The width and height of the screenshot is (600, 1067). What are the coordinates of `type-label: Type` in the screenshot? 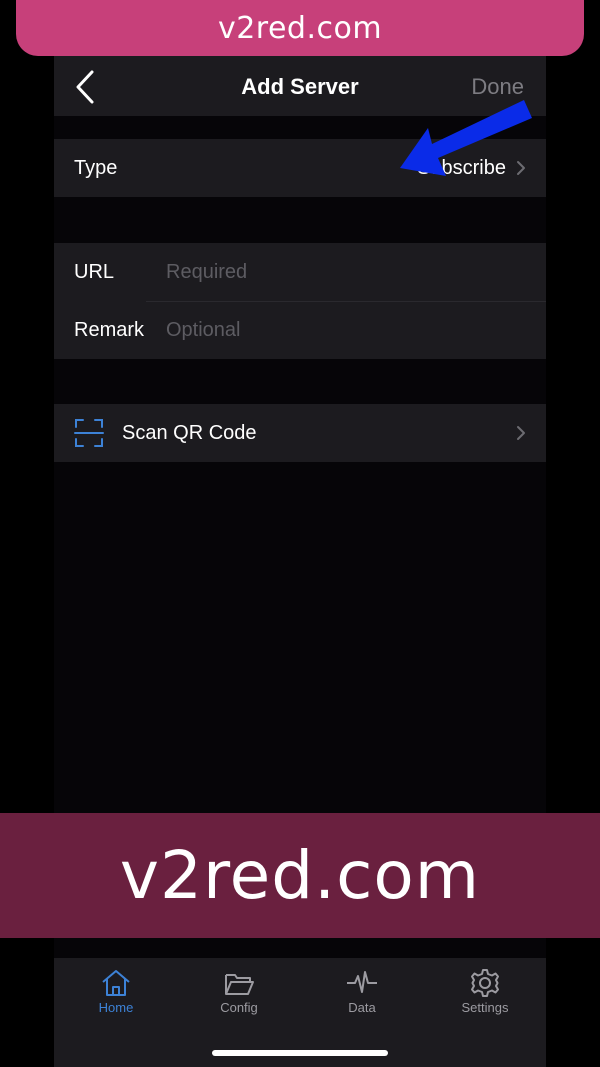 It's located at (96, 167).